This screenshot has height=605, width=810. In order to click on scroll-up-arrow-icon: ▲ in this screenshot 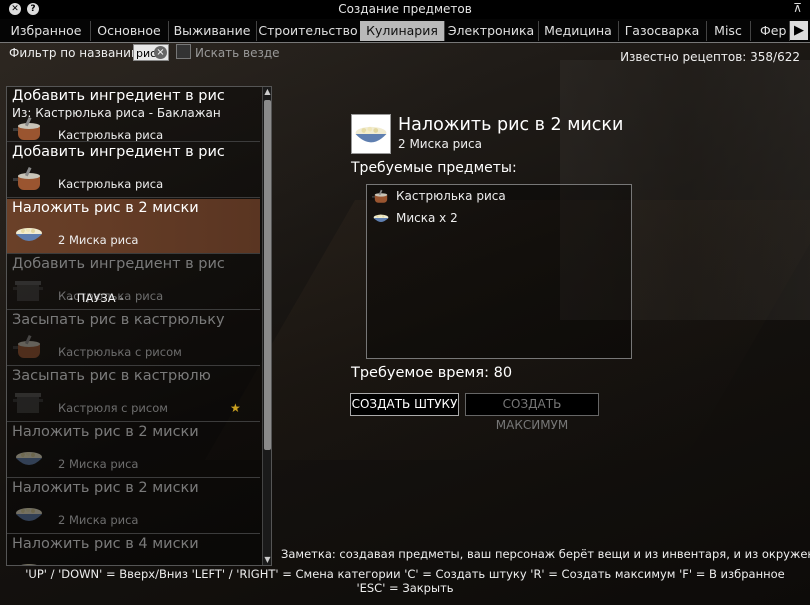, I will do `click(267, 92)`.